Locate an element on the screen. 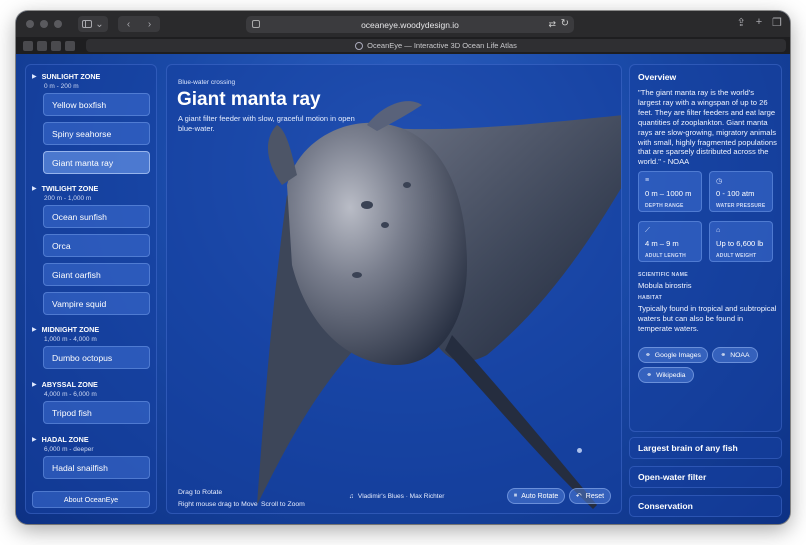 The height and width of the screenshot is (545, 806). species-vampire-squid: Vampire squid is located at coordinates (96, 303).